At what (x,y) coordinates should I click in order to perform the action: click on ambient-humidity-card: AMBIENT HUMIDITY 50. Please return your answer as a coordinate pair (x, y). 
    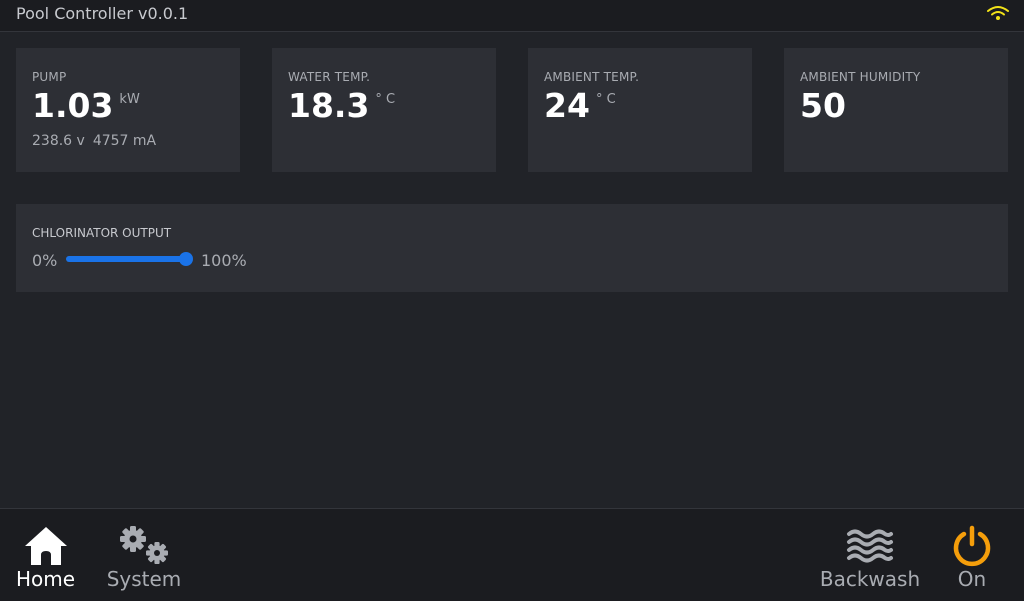
    Looking at the image, I should click on (896, 110).